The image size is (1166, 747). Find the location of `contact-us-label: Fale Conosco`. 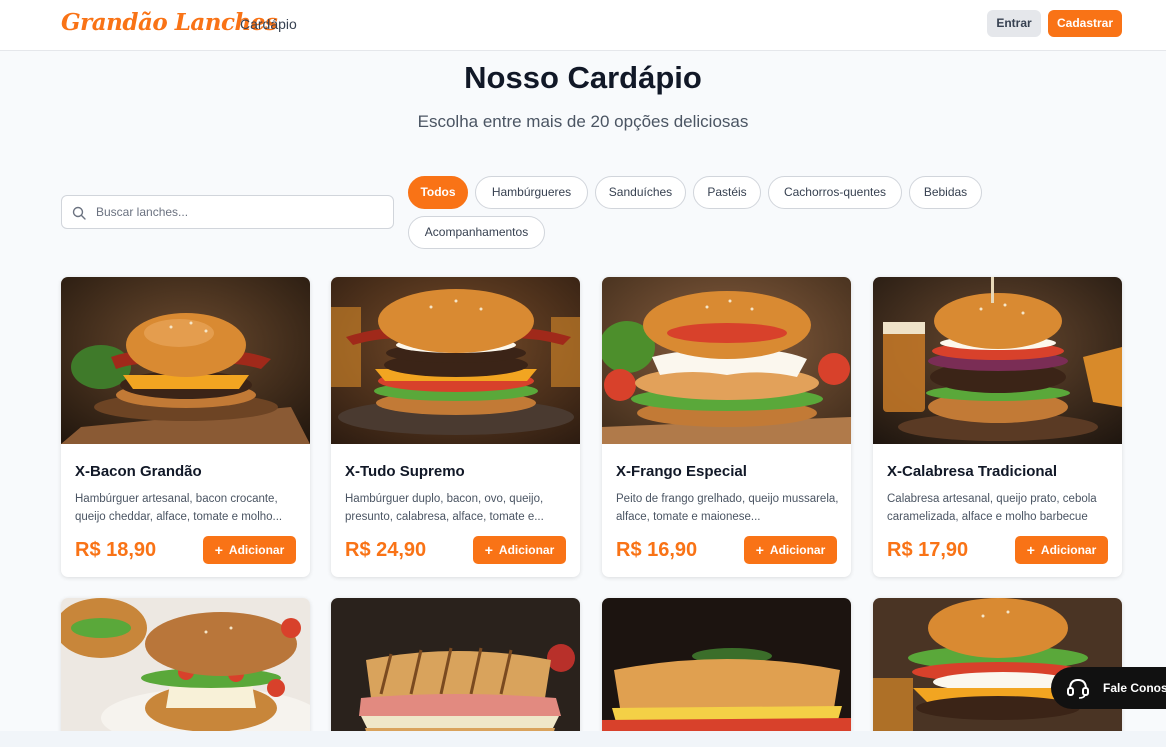

contact-us-label: Fale Conosco is located at coordinates (1134, 688).